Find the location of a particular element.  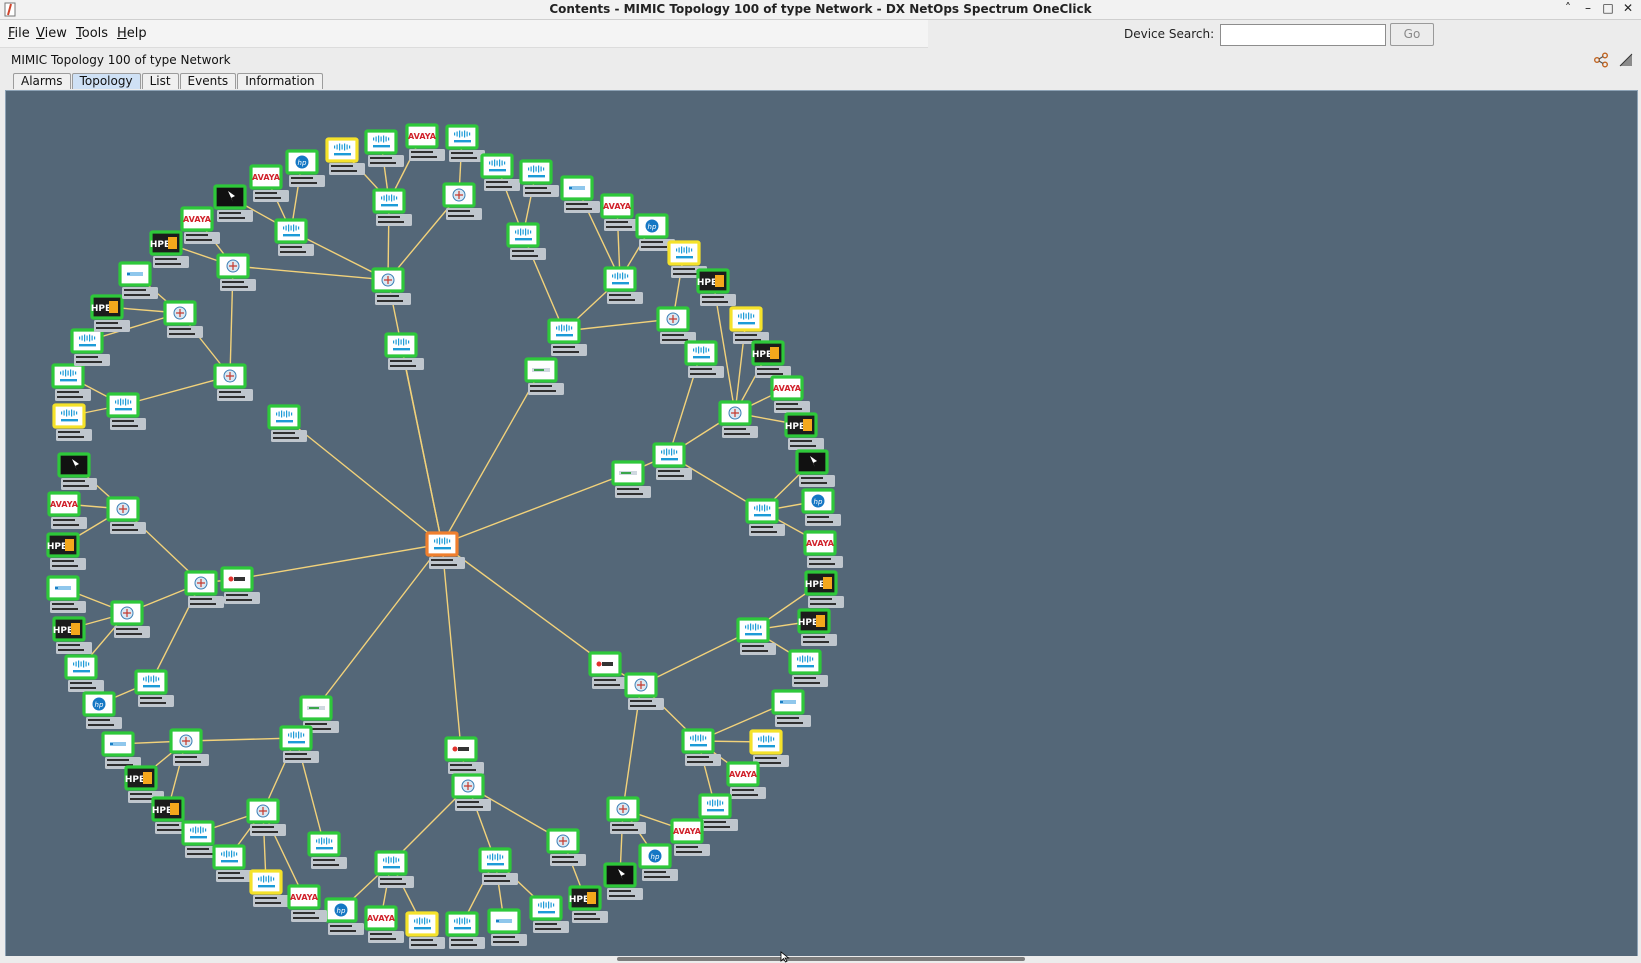

minimize-button: – is located at coordinates (1588, 8).